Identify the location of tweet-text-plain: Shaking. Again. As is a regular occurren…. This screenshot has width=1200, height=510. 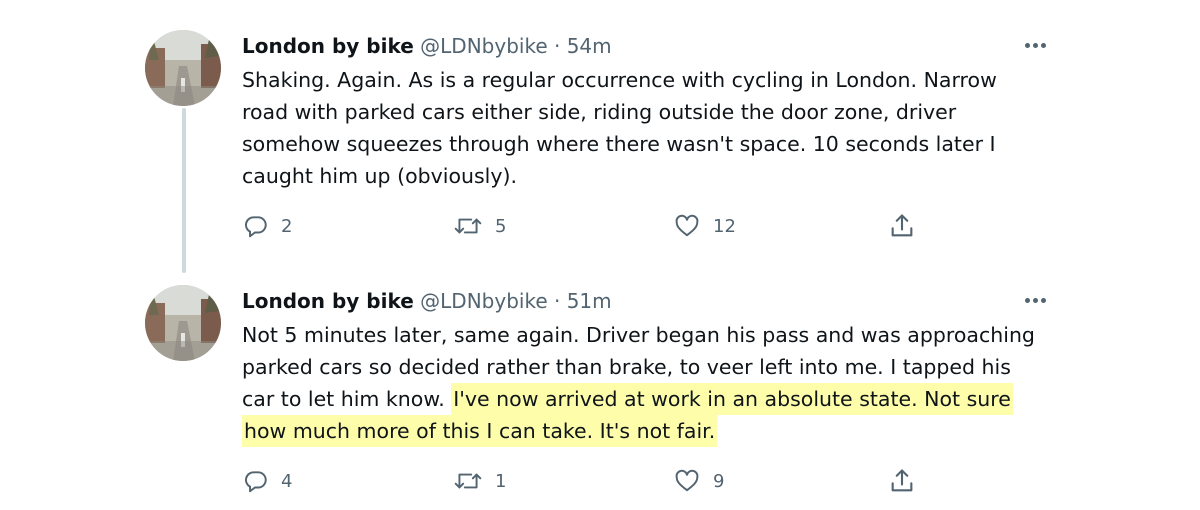
(619, 128).